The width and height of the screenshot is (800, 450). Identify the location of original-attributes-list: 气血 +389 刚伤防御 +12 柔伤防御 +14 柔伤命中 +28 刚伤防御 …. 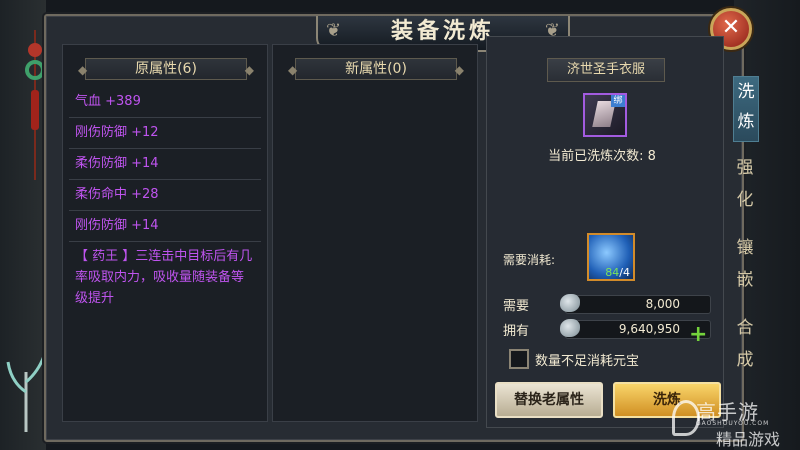
(165, 200).